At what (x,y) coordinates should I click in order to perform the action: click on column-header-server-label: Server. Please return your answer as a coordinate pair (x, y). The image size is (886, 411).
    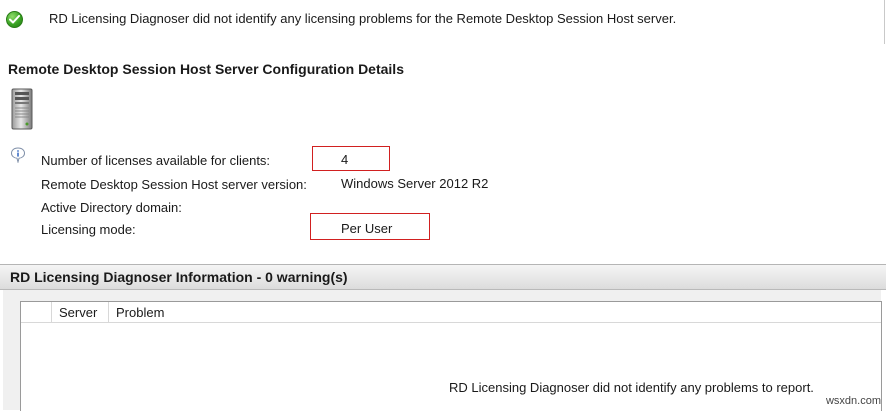
    Looking at the image, I should click on (78, 312).